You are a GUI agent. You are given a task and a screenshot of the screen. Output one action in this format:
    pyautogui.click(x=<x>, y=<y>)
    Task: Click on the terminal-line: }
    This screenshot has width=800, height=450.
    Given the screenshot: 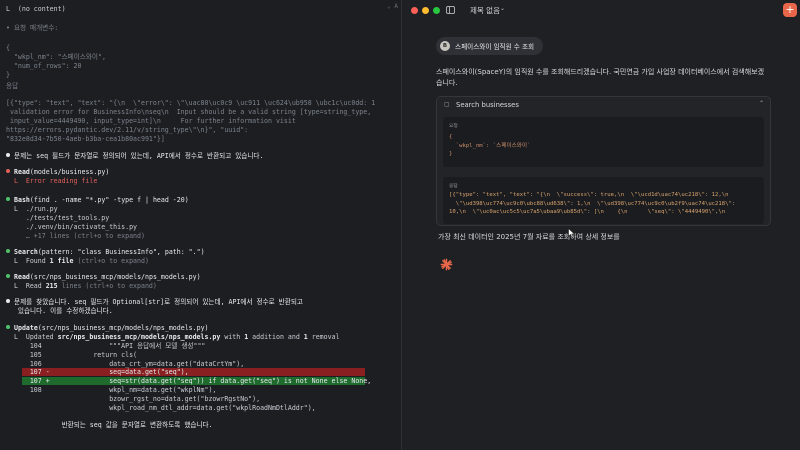 What is the action you would take?
    pyautogui.click(x=8, y=75)
    